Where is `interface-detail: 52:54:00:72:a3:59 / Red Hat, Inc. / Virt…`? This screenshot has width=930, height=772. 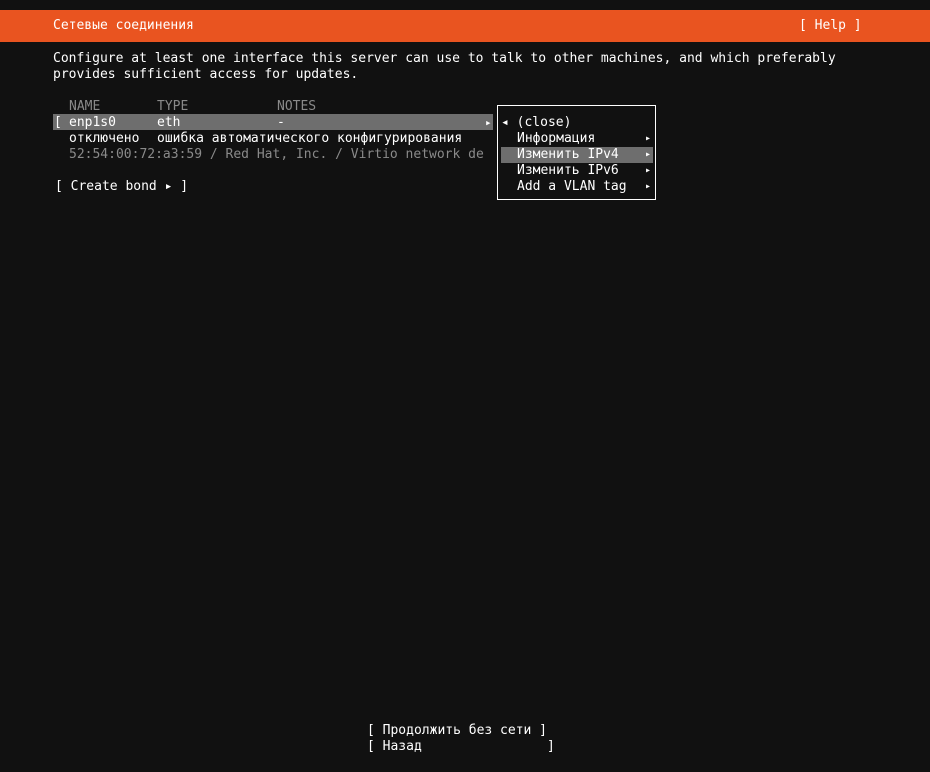
interface-detail: 52:54:00:72:a3:59 / Red Hat, Inc. / Virt… is located at coordinates (276, 154).